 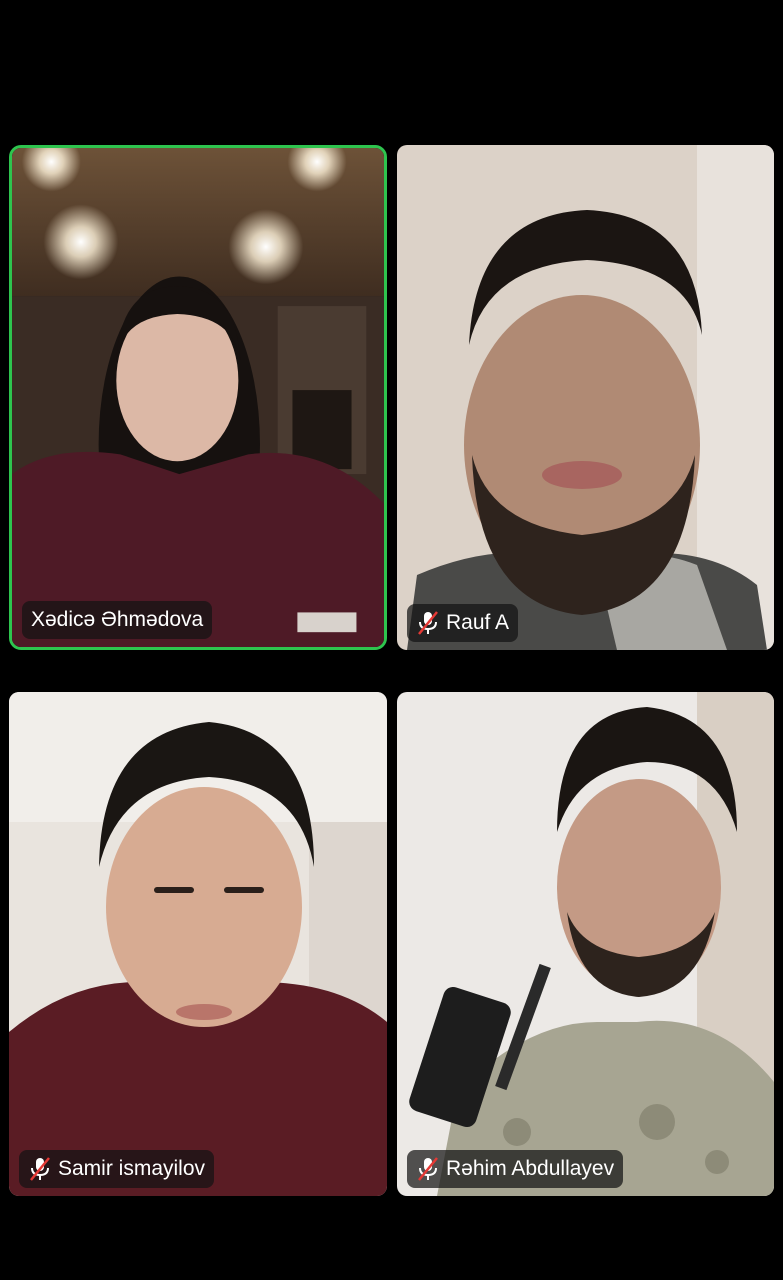 What do you see at coordinates (530, 1168) in the screenshot?
I see `participant-name: Rəhim Abdullayev` at bounding box center [530, 1168].